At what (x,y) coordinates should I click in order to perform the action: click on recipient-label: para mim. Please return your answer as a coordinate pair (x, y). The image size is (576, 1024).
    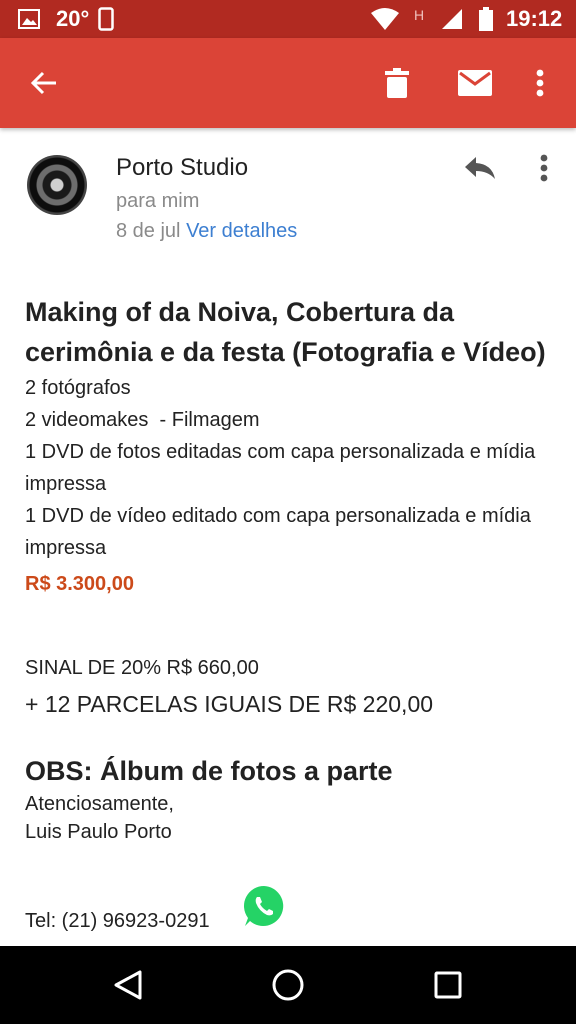
    Looking at the image, I should click on (158, 201).